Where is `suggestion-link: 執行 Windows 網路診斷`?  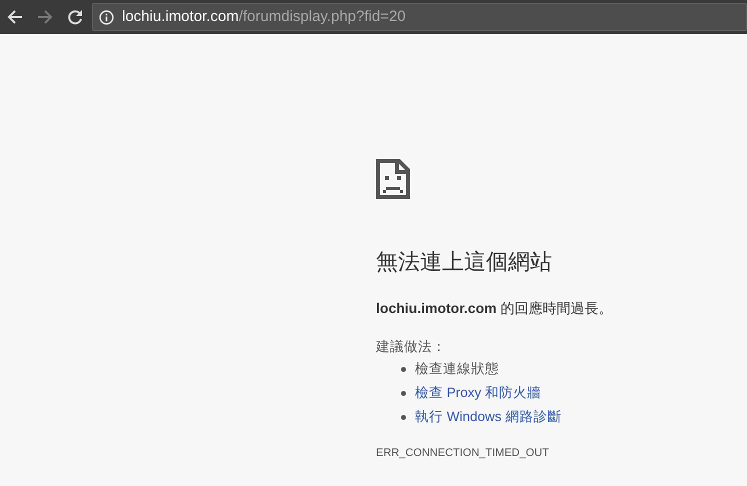 suggestion-link: 執行 Windows 網路診斷 is located at coordinates (488, 417).